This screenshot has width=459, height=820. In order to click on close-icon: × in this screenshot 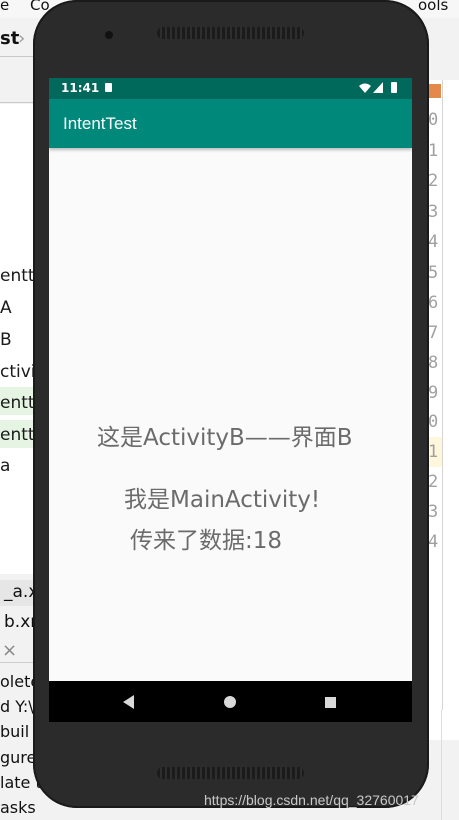, I will do `click(9, 650)`.